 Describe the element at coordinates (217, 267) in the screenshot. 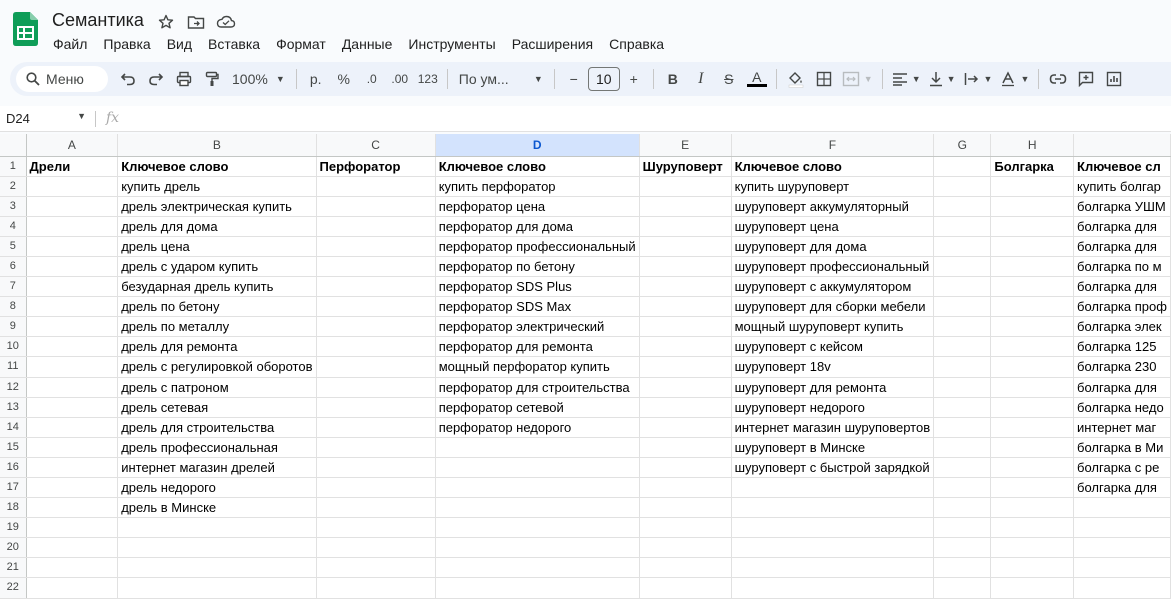

I see `cell: дрель с ударом купить` at that location.